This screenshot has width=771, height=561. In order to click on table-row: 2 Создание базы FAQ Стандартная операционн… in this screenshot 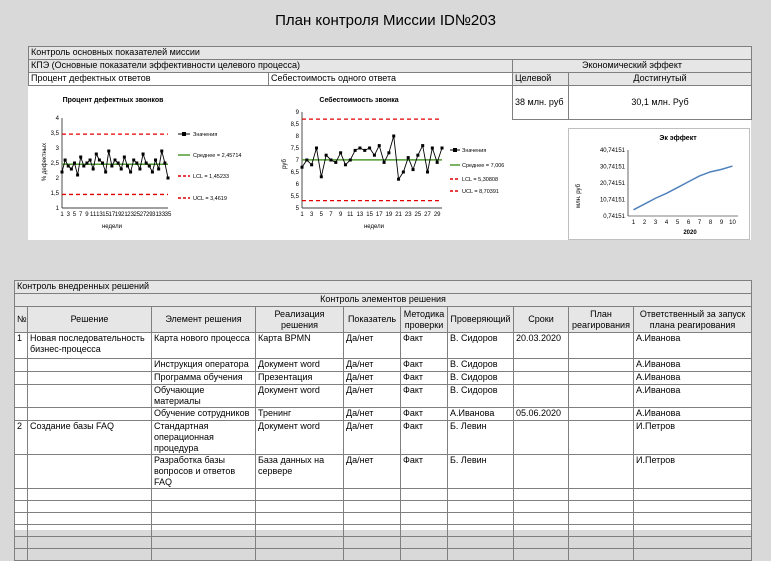, I will do `click(383, 437)`.